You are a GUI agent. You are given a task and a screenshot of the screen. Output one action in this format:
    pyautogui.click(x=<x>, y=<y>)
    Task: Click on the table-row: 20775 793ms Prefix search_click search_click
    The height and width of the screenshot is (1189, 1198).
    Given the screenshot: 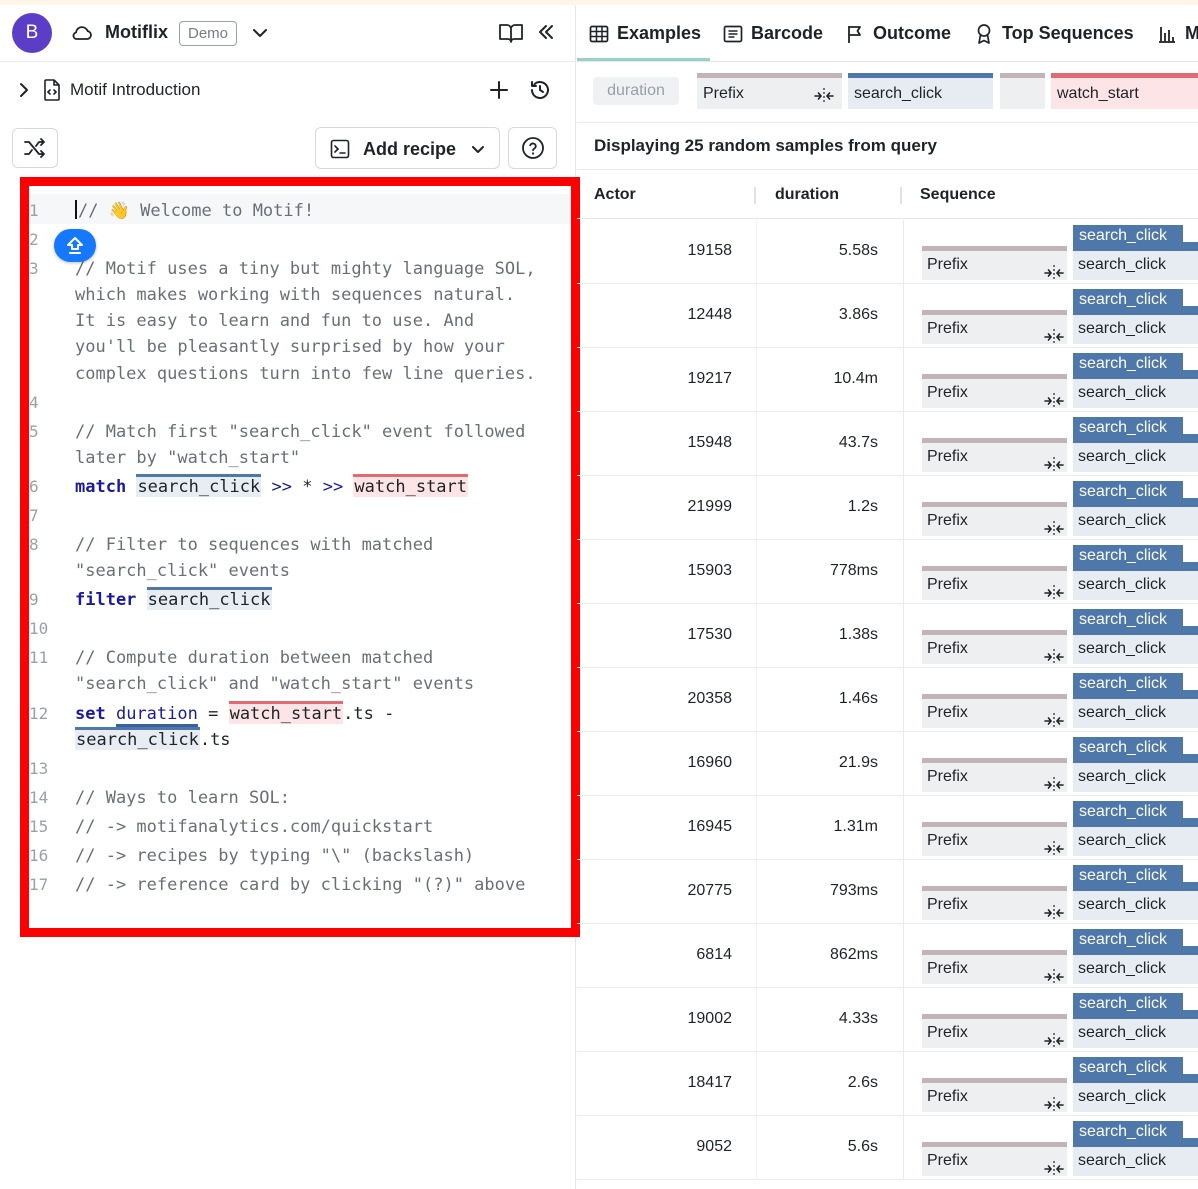 What is the action you would take?
    pyautogui.click(x=887, y=892)
    